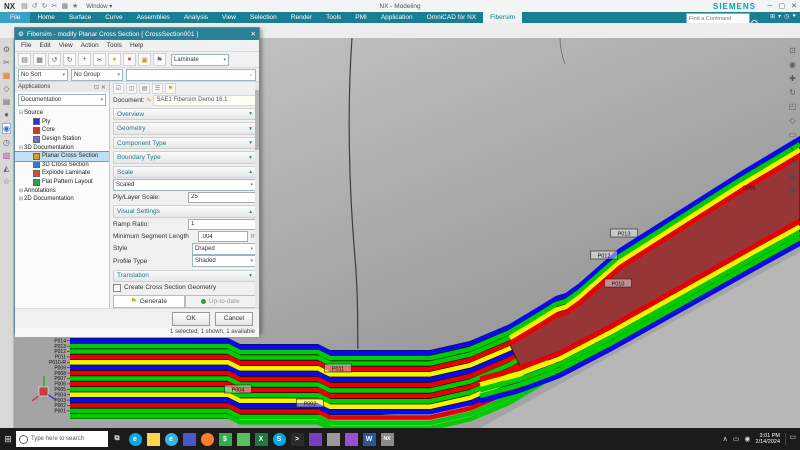 This screenshot has height=450, width=800. I want to click on phone-icon, so click(243, 439).